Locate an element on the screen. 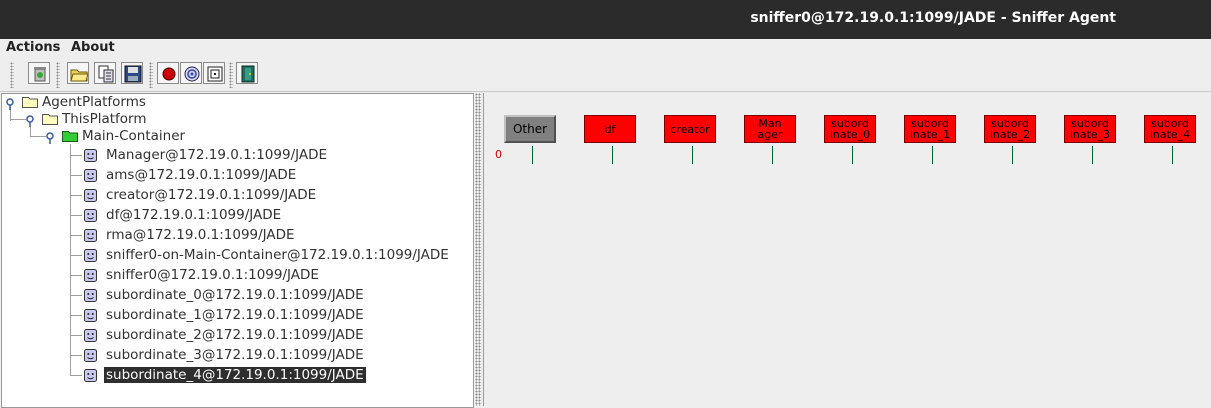 The width and height of the screenshot is (1211, 408). split-pane-divider is located at coordinates (478, 249).